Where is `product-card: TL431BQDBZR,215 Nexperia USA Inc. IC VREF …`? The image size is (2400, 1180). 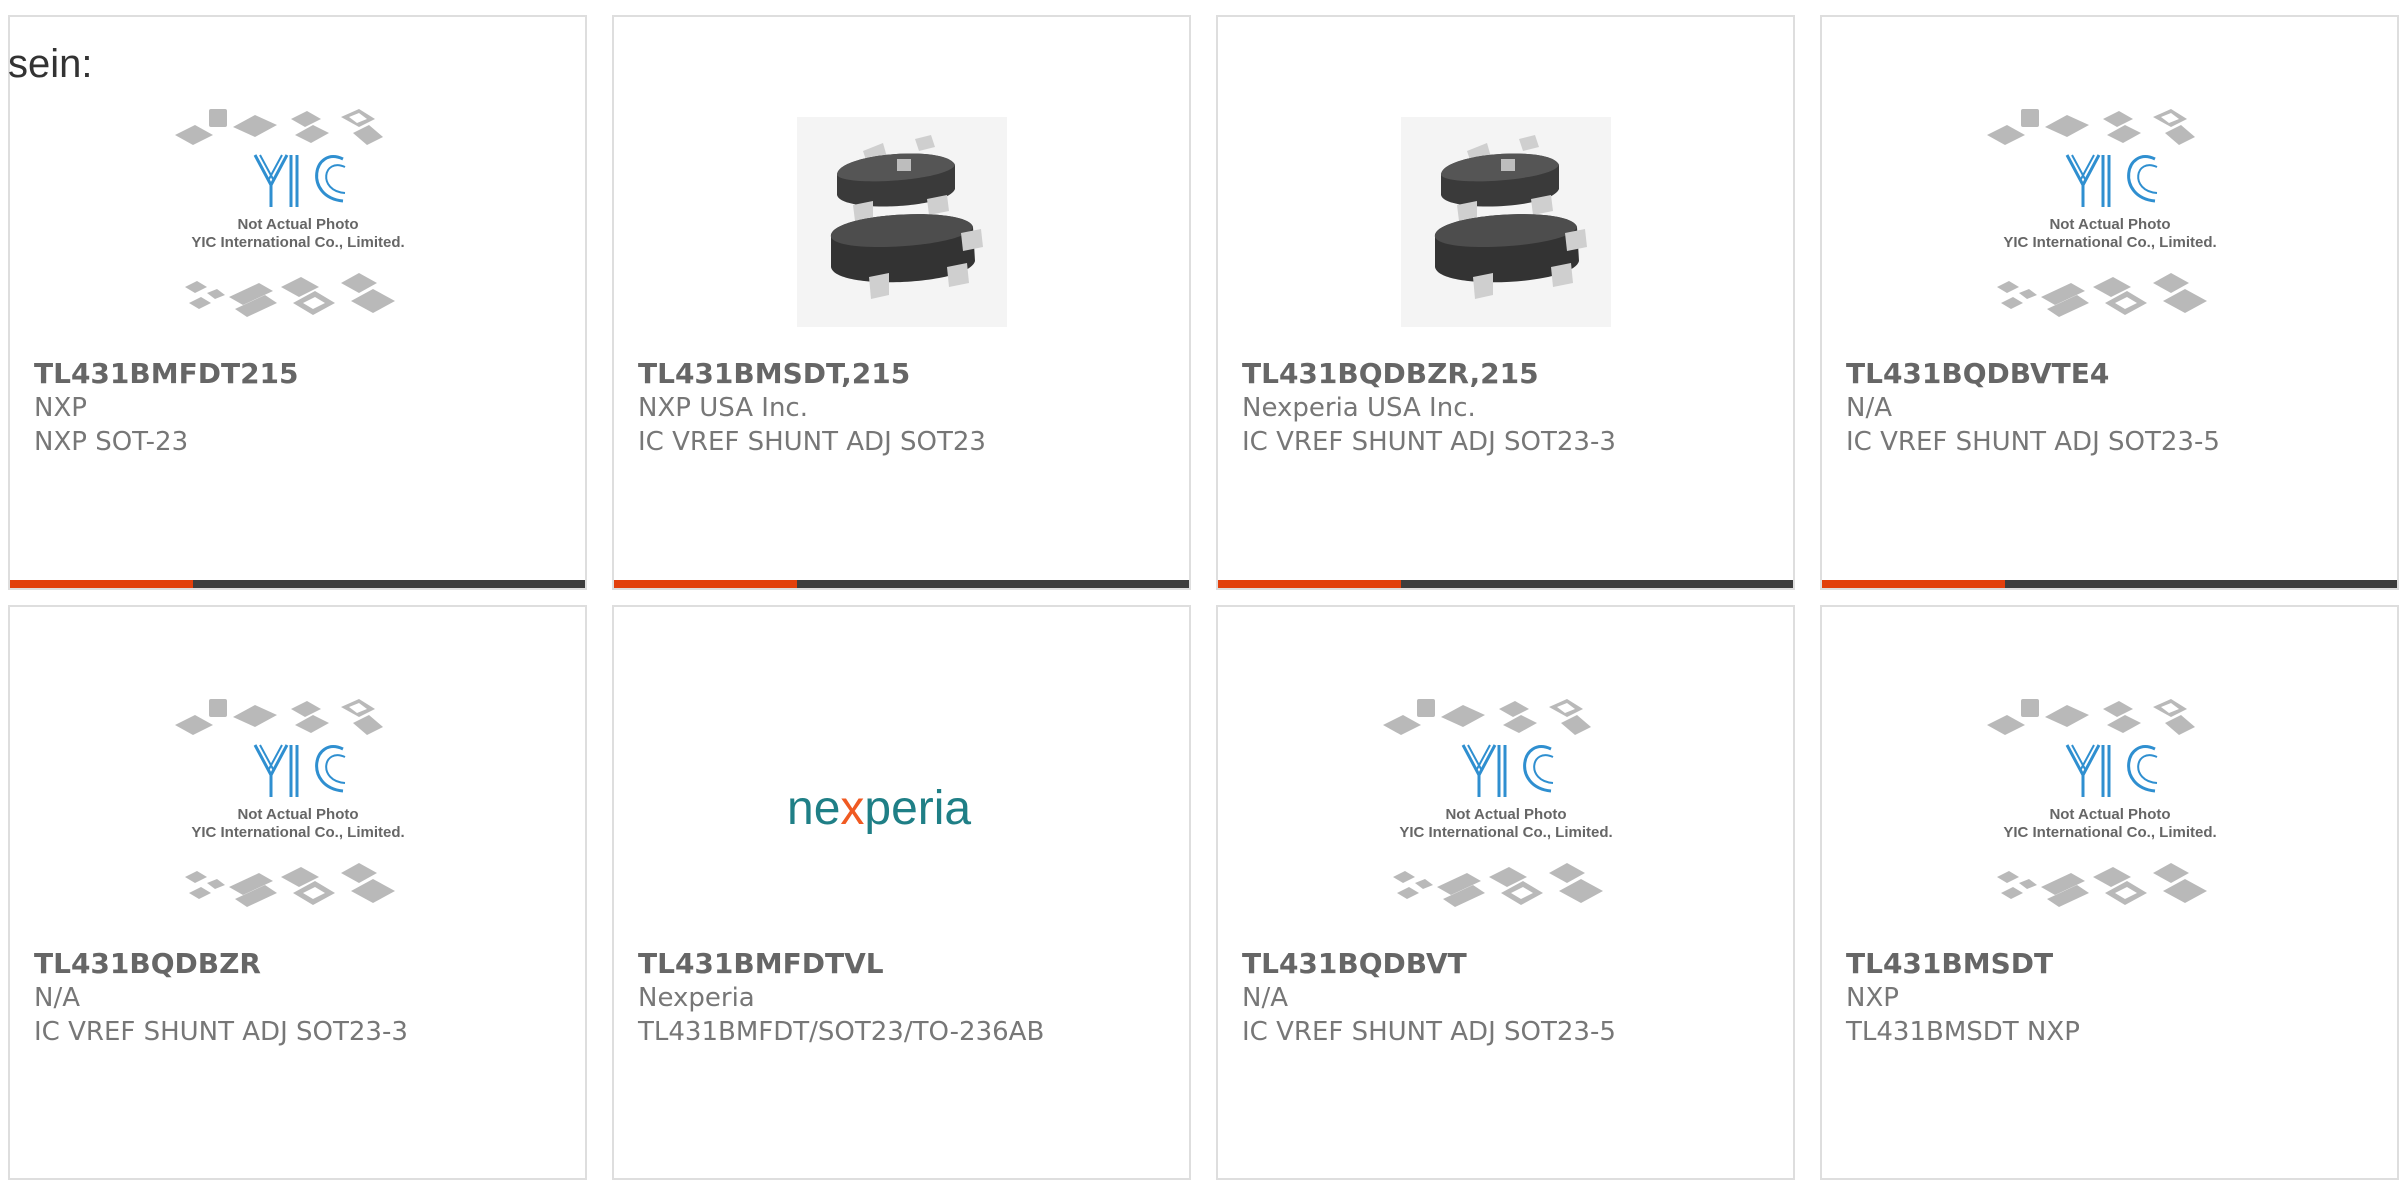
product-card: TL431BQDBZR,215 Nexperia USA Inc. IC VREF … is located at coordinates (1505, 302).